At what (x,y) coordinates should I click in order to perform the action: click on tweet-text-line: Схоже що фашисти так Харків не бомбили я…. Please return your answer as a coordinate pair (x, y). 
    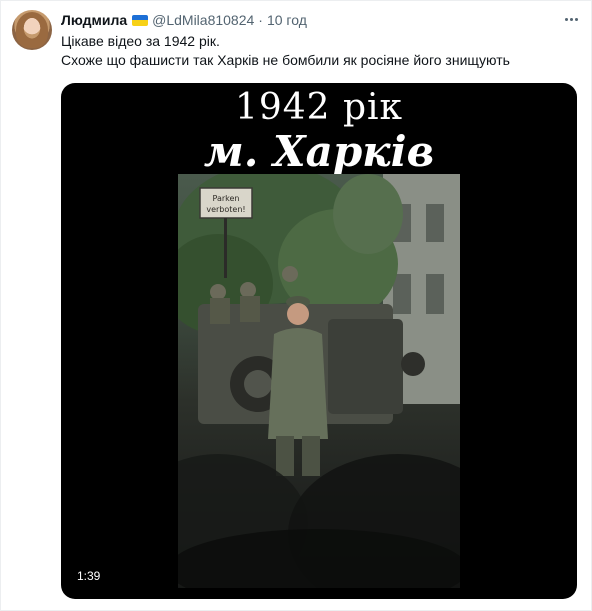
    Looking at the image, I should click on (285, 60).